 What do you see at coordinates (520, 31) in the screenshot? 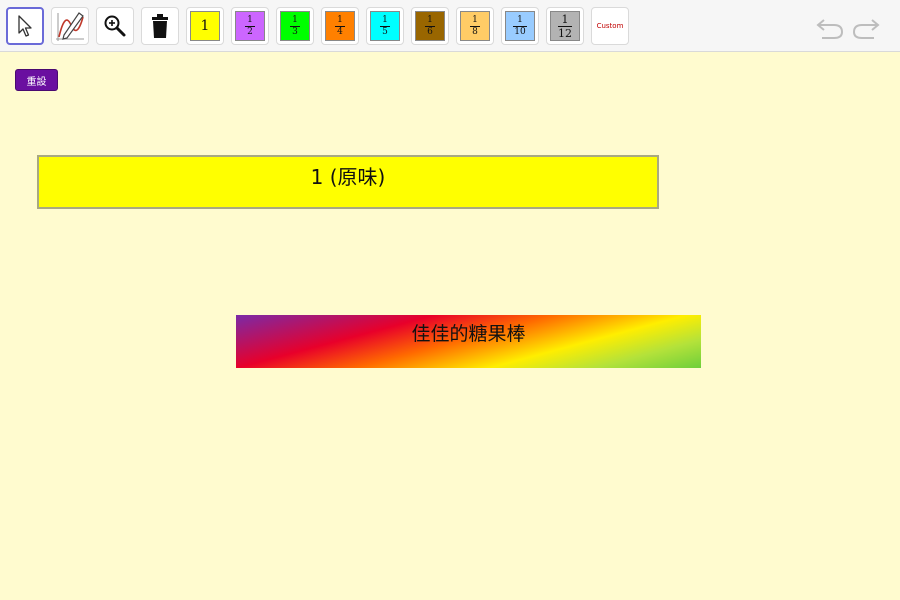
I see `denominator: 10` at bounding box center [520, 31].